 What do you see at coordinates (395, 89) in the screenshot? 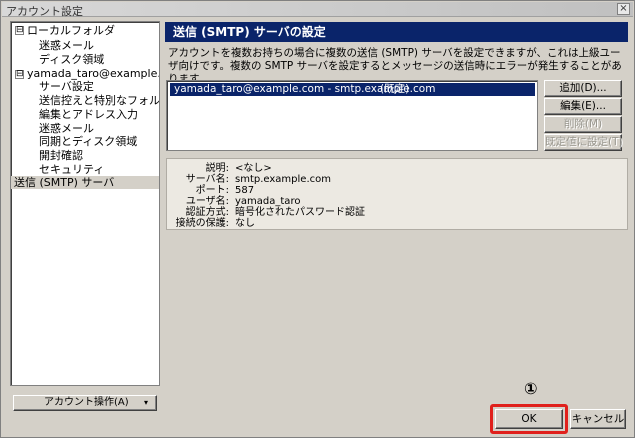
I see `default-label: (既定)` at bounding box center [395, 89].